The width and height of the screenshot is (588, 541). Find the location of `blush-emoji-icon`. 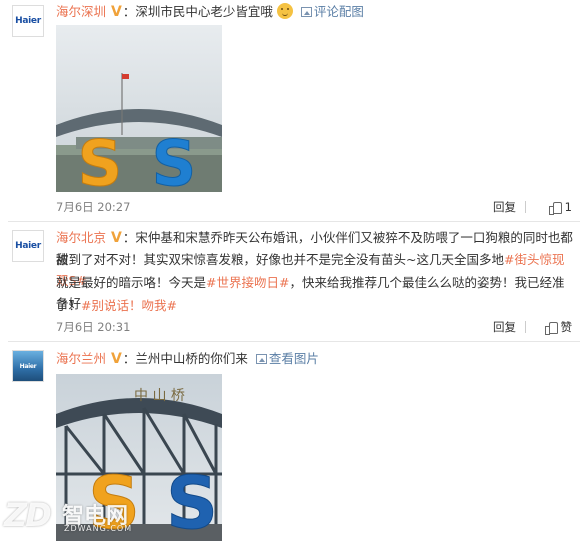

blush-emoji-icon is located at coordinates (284, 11).